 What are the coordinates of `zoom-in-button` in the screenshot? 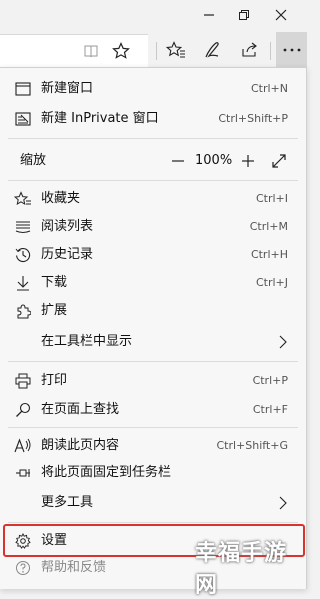 It's located at (248, 161).